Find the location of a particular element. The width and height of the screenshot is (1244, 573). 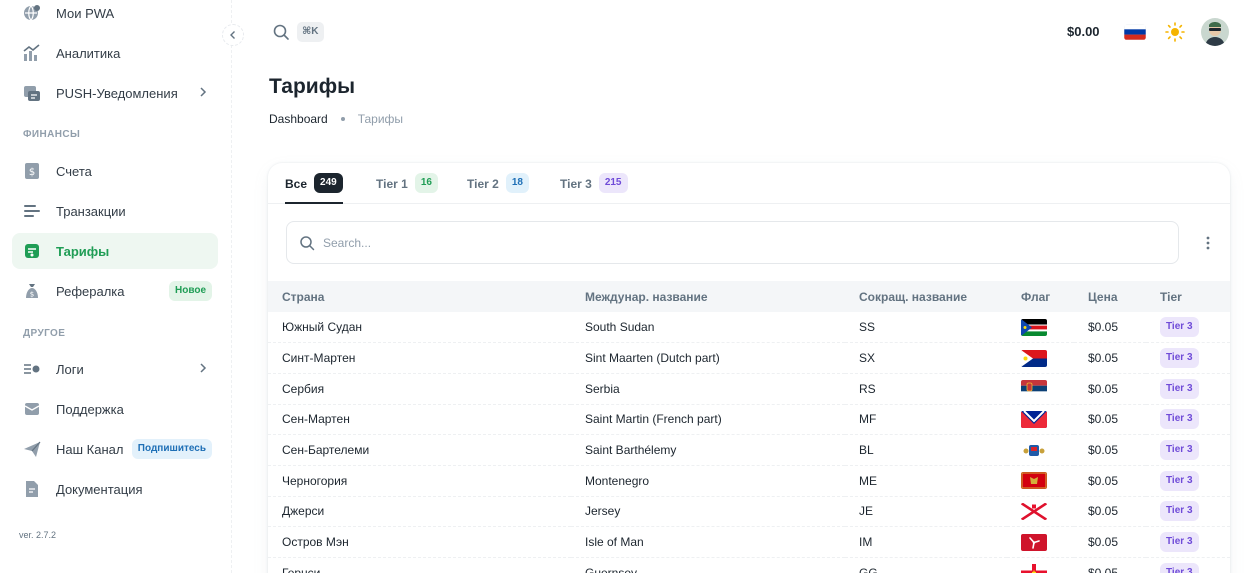

balance-amount: $0.00 is located at coordinates (1083, 31).